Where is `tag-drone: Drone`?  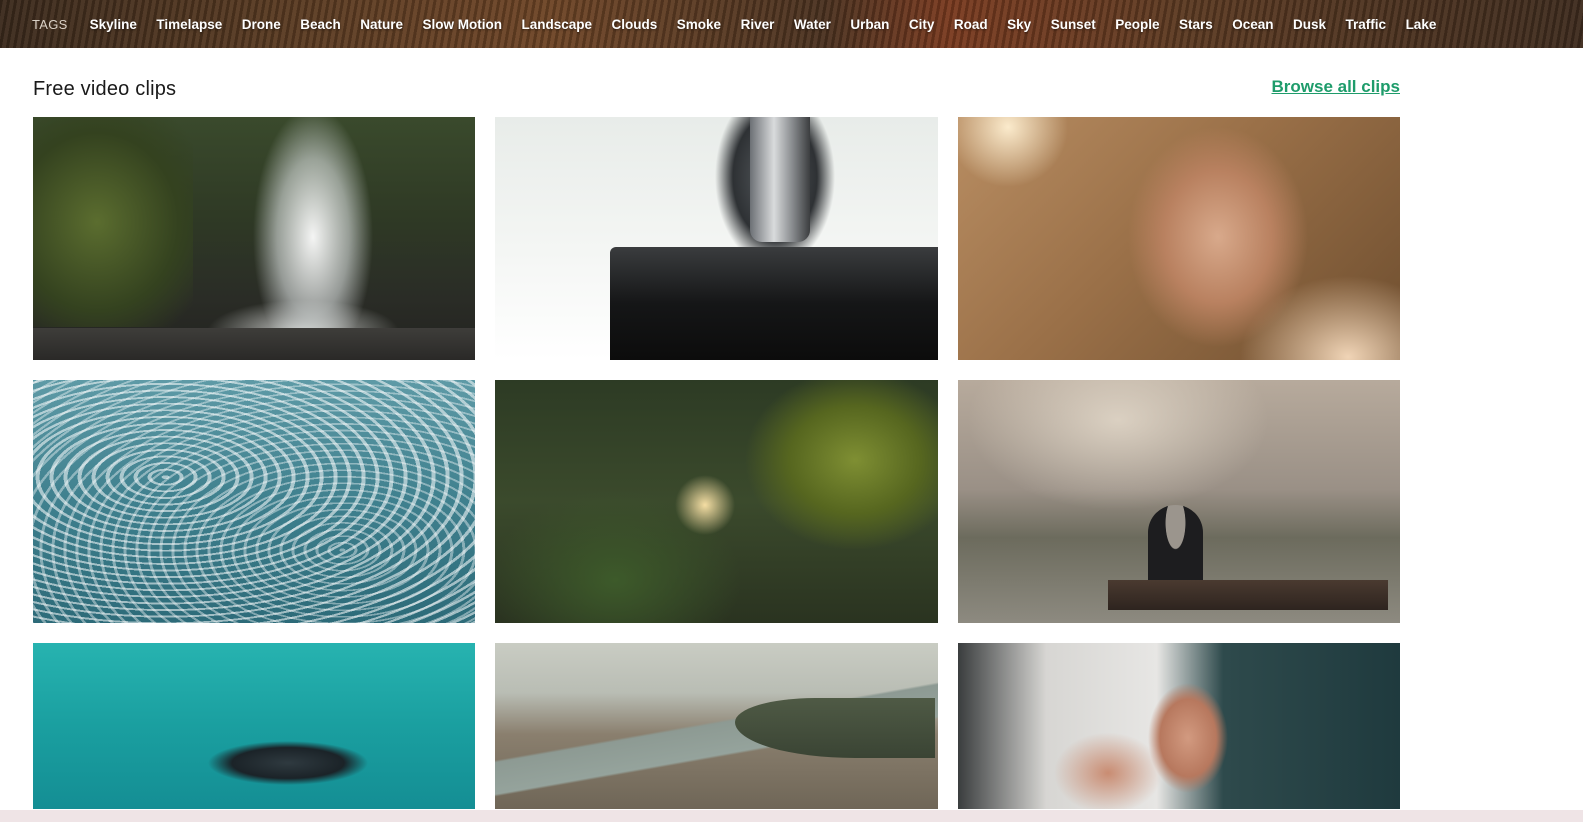
tag-drone: Drone is located at coordinates (261, 24).